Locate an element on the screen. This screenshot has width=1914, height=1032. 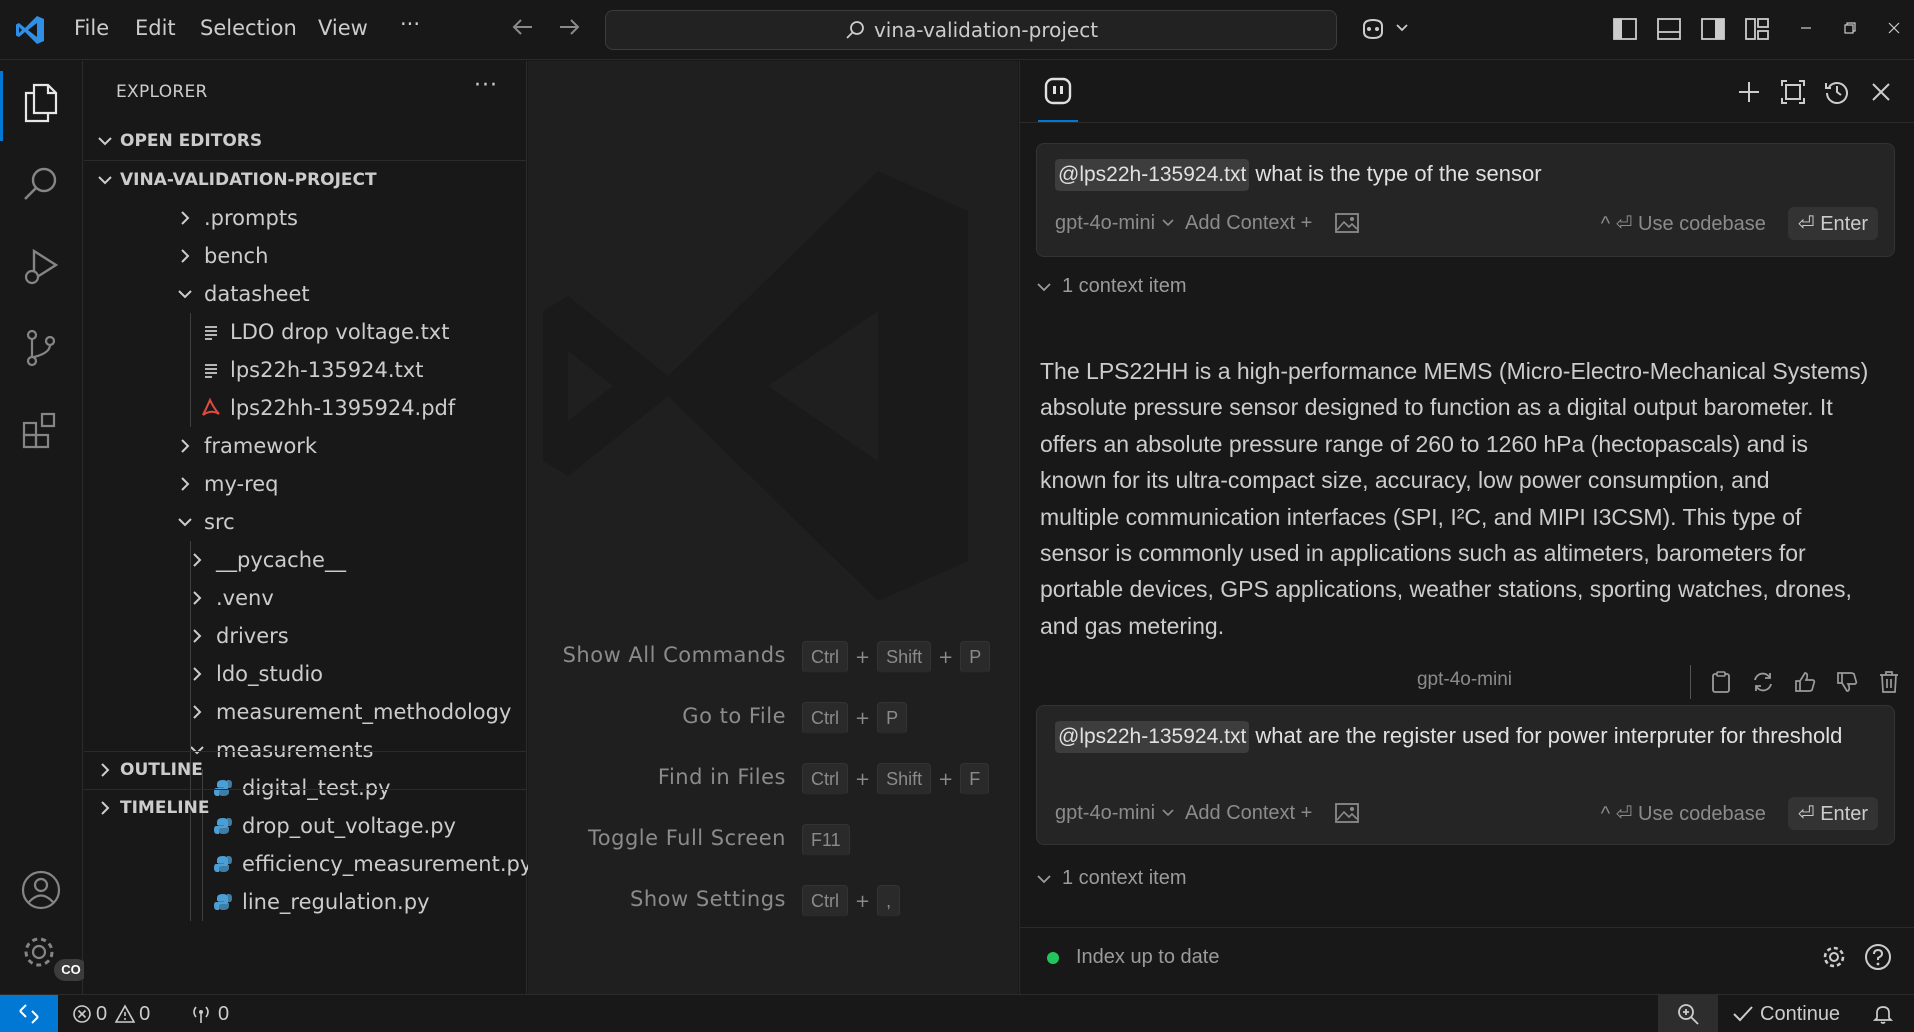
copilot-icon is located at coordinates (1373, 31).